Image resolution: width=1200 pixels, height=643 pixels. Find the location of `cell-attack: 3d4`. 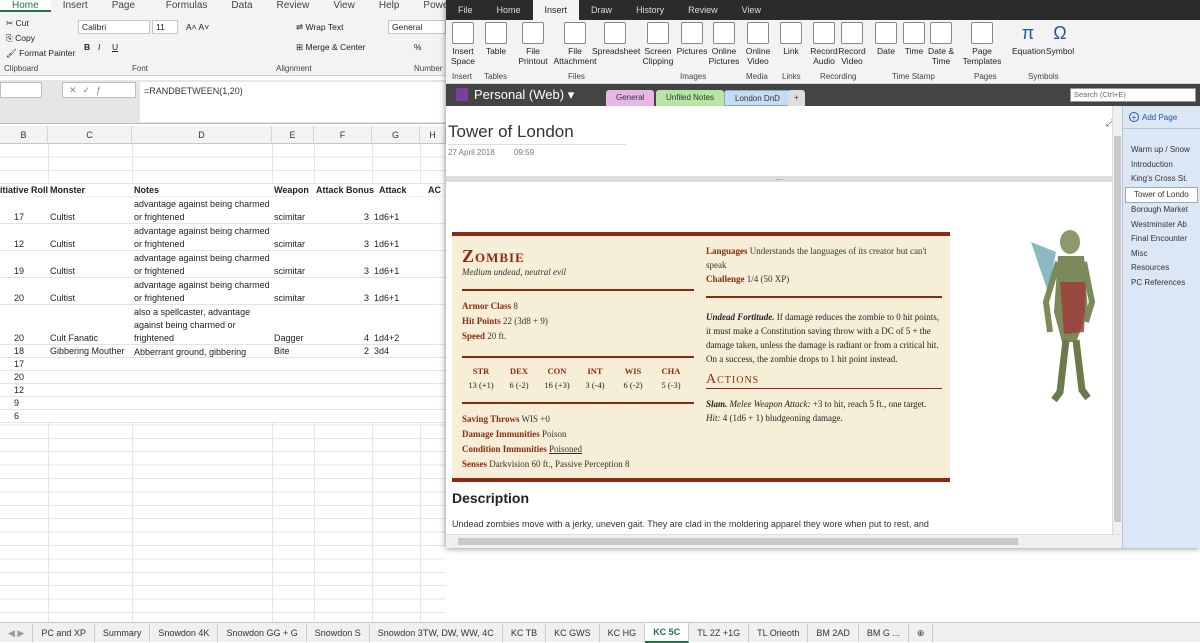

cell-attack: 3d4 is located at coordinates (381, 351).